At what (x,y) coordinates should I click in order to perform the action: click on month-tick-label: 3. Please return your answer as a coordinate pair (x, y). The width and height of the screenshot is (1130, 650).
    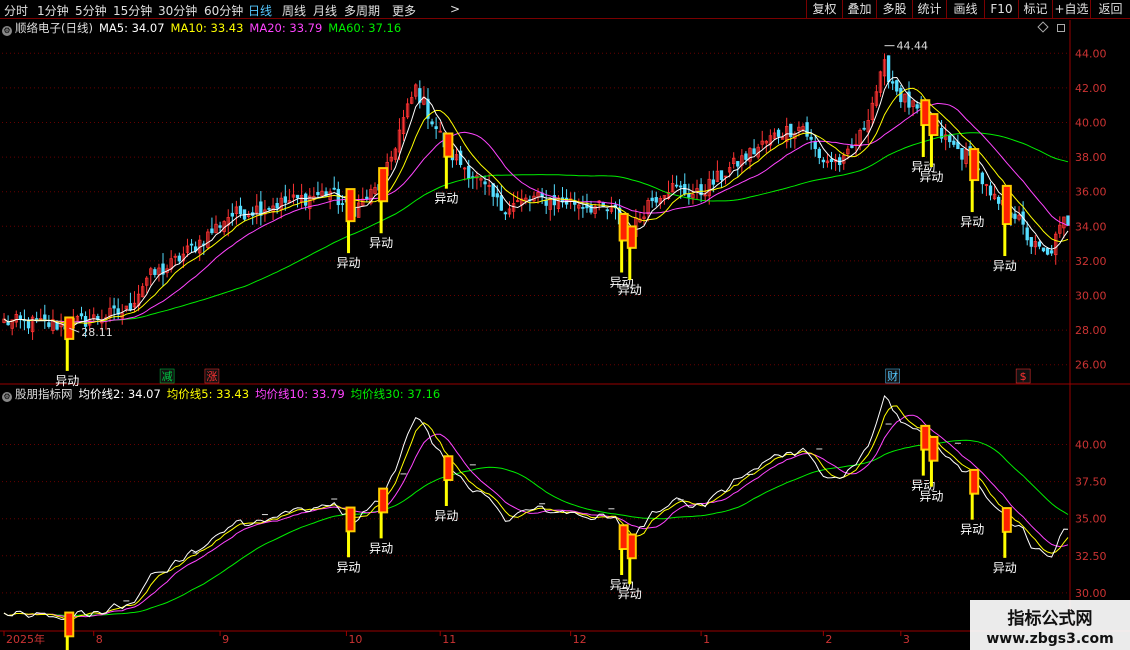
    Looking at the image, I should click on (906, 639).